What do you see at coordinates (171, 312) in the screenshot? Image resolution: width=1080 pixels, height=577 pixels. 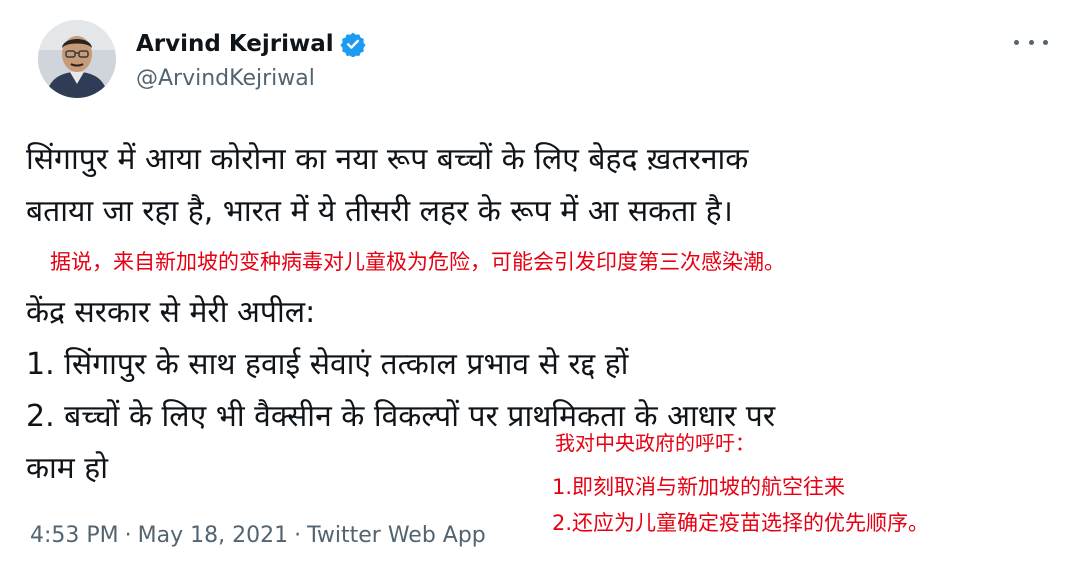 I see `tweet-text-line-3: केंद्र सरकार से मेरी अपील:` at bounding box center [171, 312].